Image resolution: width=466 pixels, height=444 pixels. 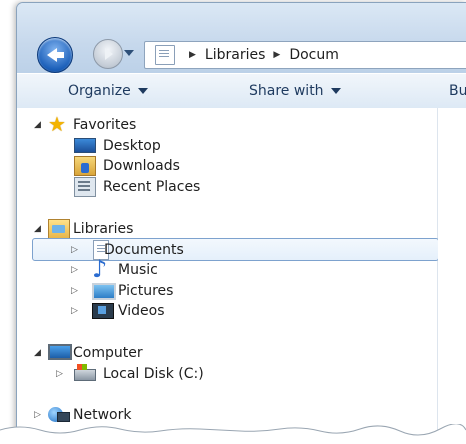 What do you see at coordinates (227, 145) in the screenshot?
I see `tree-item-desktop: Desktop` at bounding box center [227, 145].